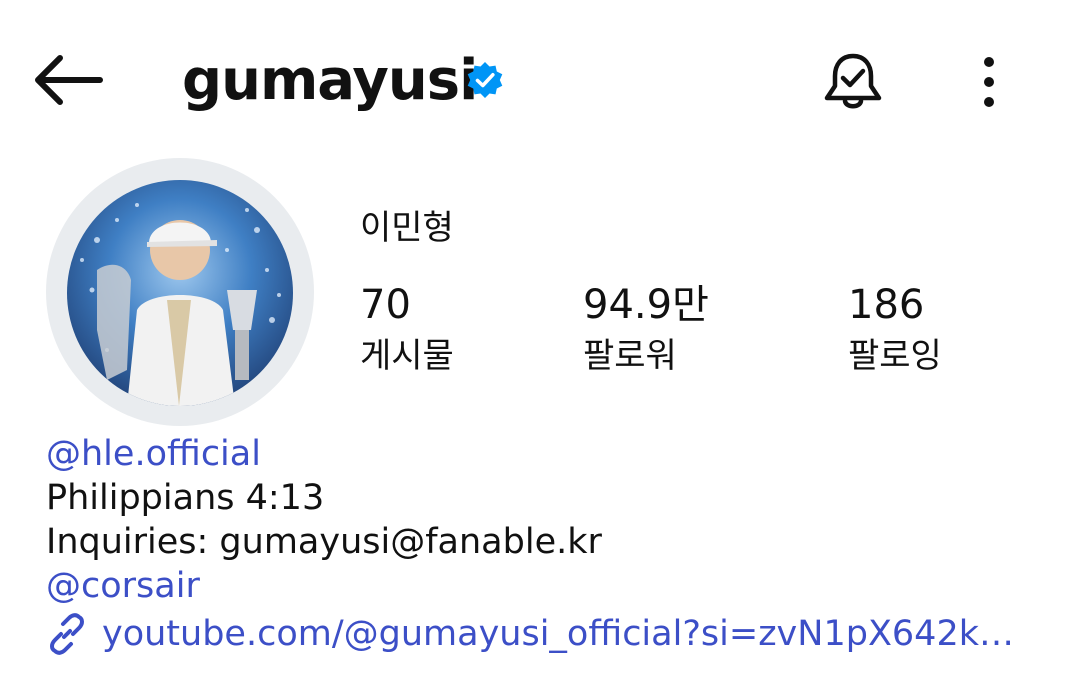 Image resolution: width=1080 pixels, height=686 pixels. What do you see at coordinates (171, 454) in the screenshot?
I see `mention-text: hle.official` at bounding box center [171, 454].